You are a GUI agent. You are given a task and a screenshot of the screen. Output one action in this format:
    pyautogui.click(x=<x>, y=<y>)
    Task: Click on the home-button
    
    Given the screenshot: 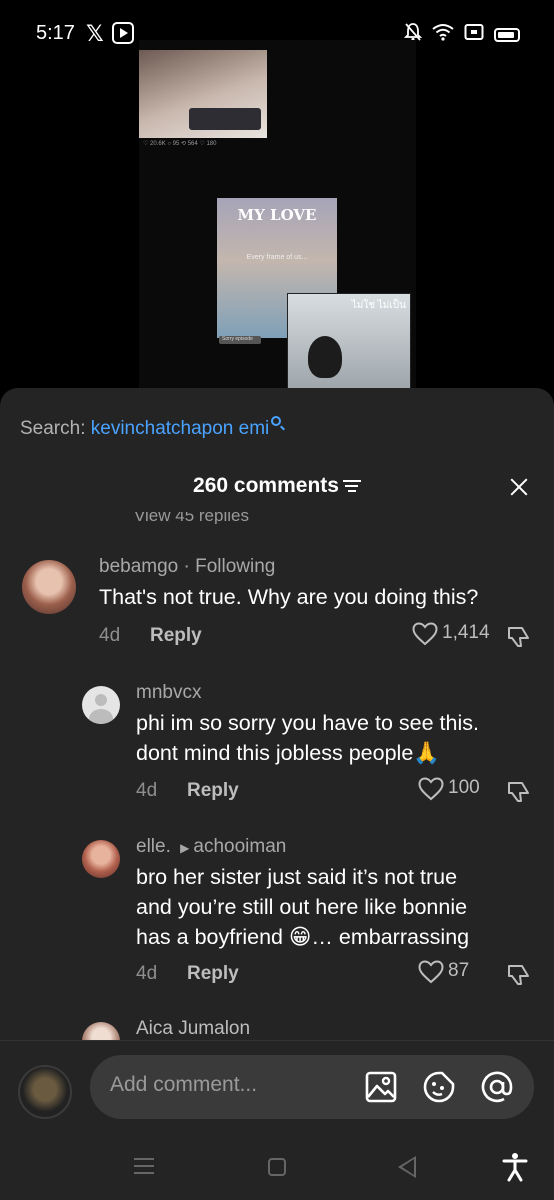 What is the action you would take?
    pyautogui.click(x=277, y=1167)
    